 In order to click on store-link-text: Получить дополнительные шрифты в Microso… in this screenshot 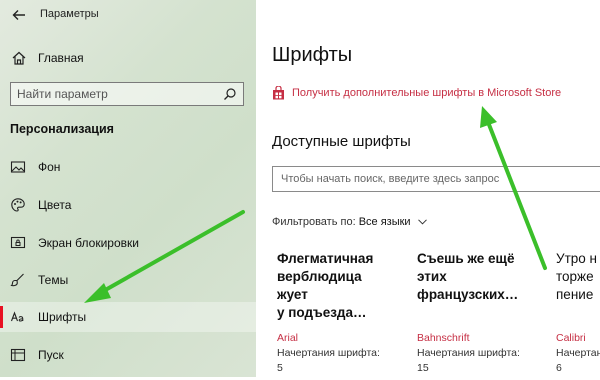, I will do `click(426, 93)`.